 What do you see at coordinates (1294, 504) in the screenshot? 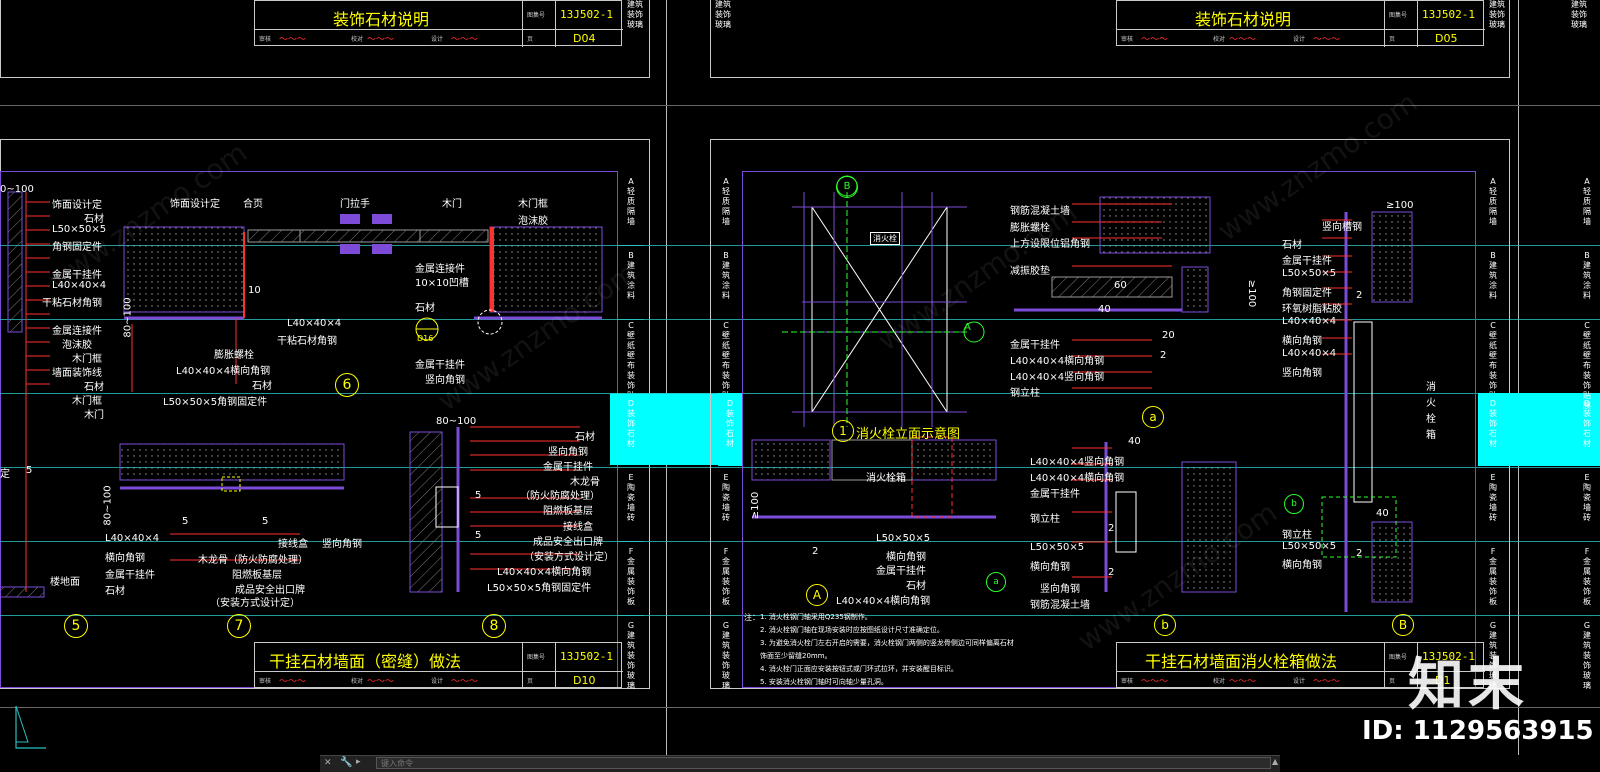
I see `ref-b: b` at bounding box center [1294, 504].